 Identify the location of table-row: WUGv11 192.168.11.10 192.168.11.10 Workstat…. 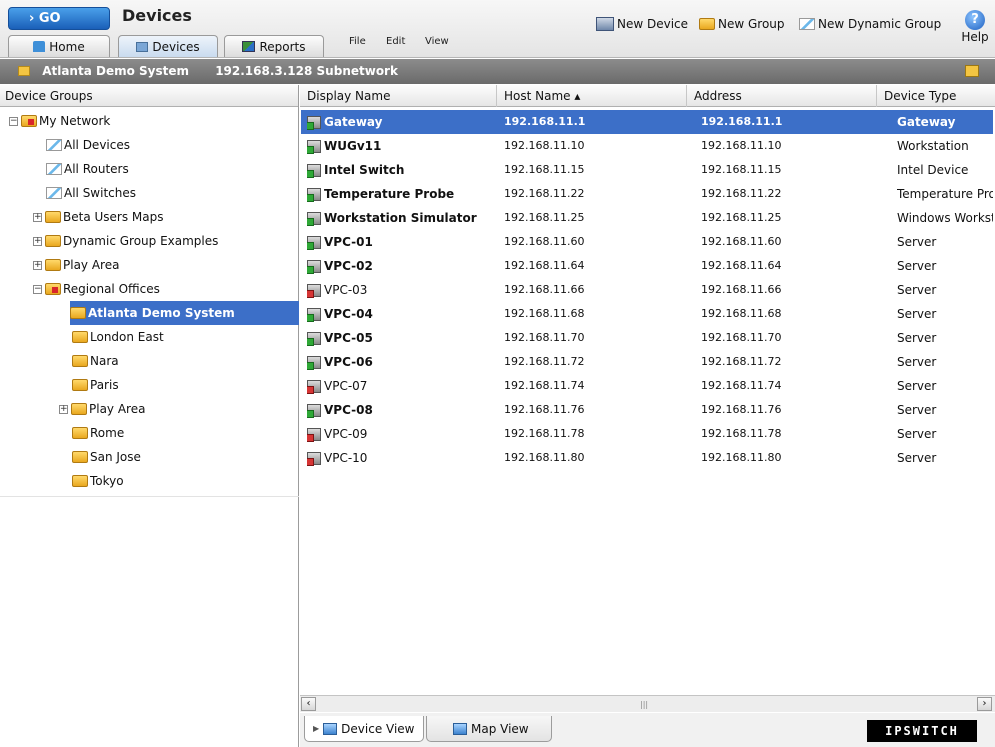
(647, 146).